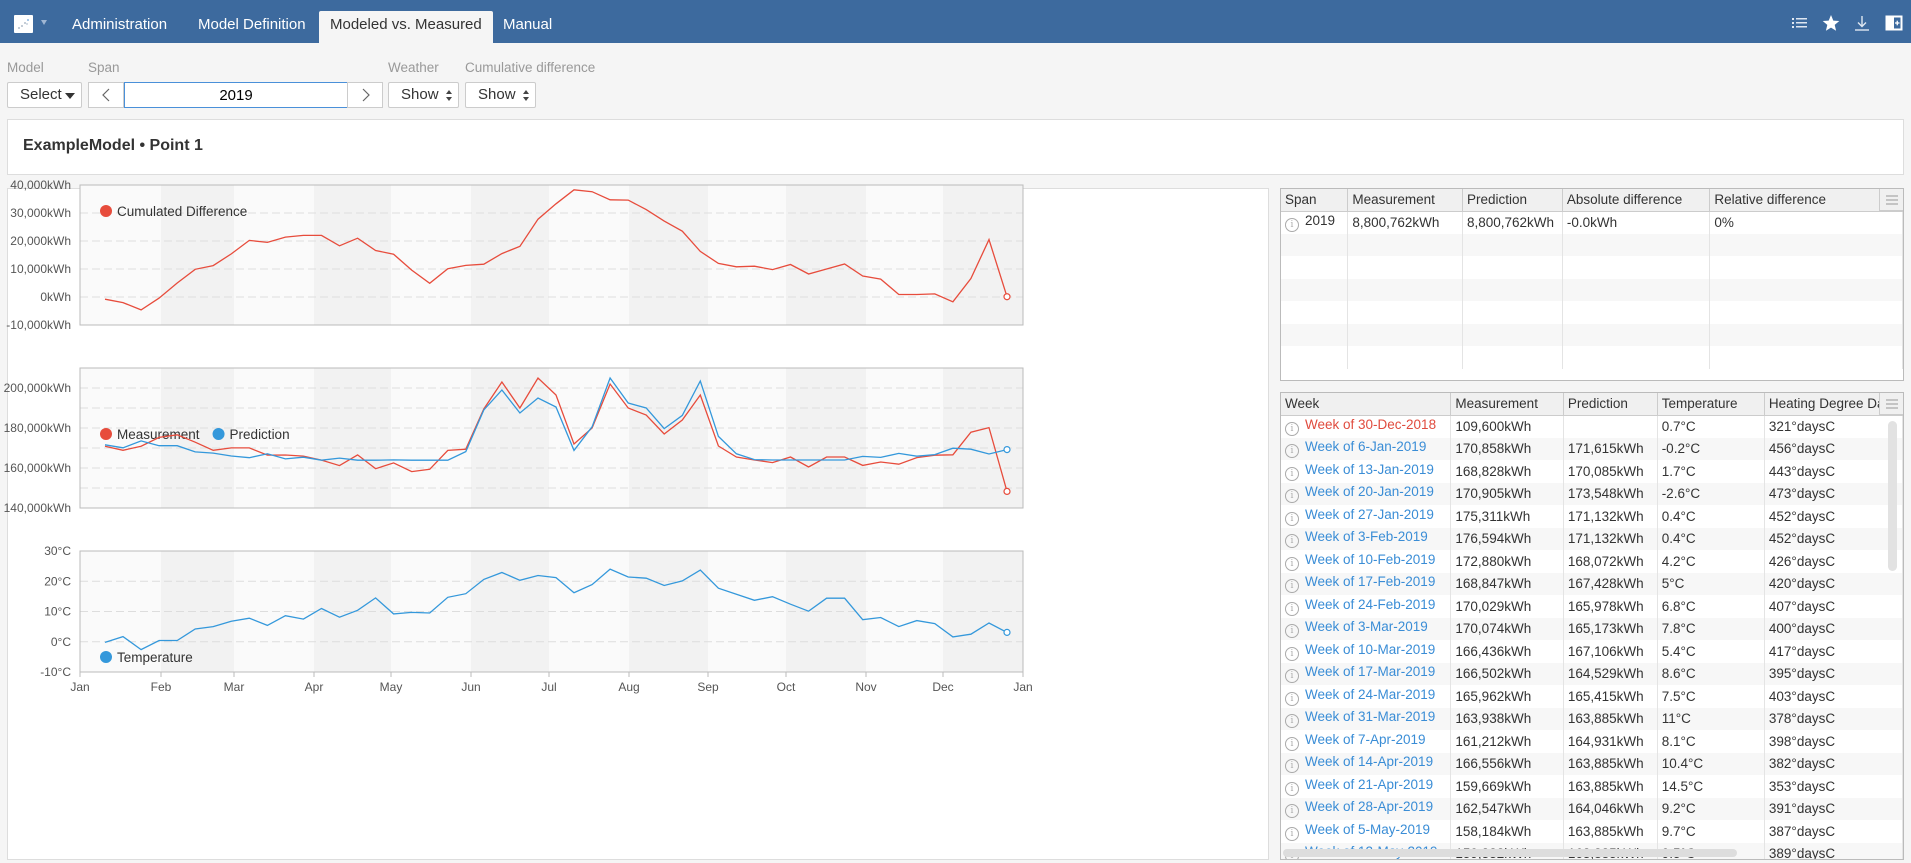 The width and height of the screenshot is (1911, 863). I want to click on panel-add-icon, so click(1894, 23).